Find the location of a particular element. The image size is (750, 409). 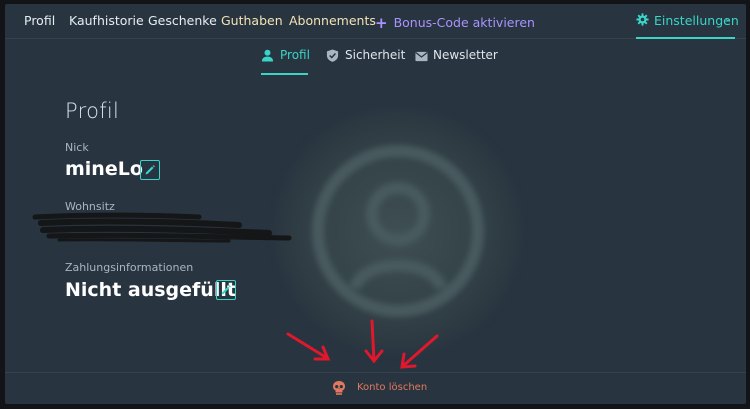

edit-payment-button is located at coordinates (226, 290).